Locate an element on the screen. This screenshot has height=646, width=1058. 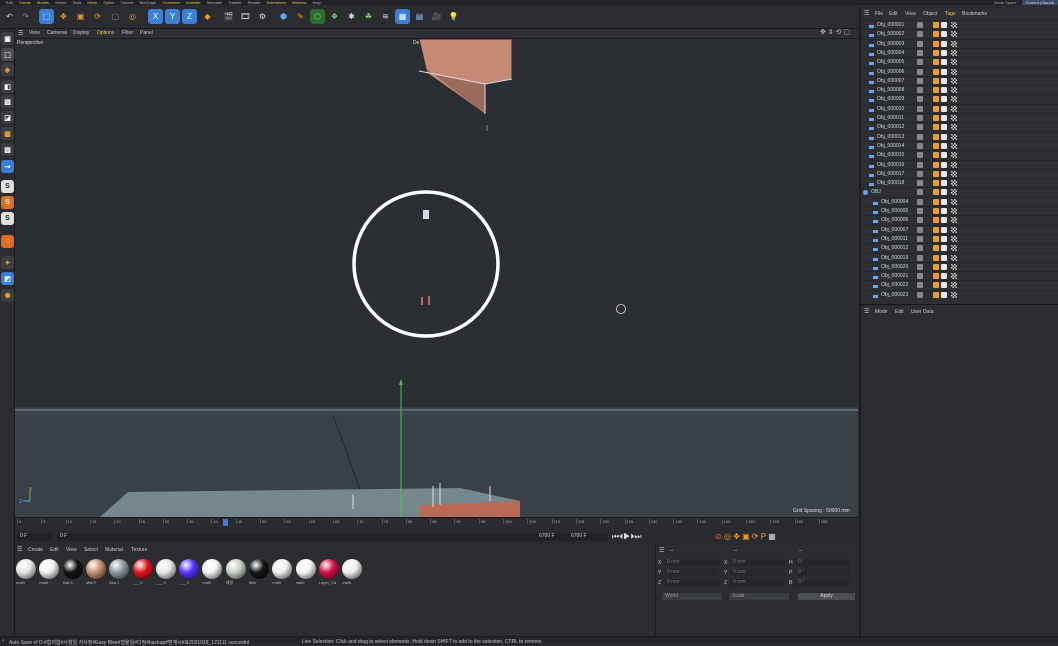
material-swatch: Mat is located at coordinates (259, 572).